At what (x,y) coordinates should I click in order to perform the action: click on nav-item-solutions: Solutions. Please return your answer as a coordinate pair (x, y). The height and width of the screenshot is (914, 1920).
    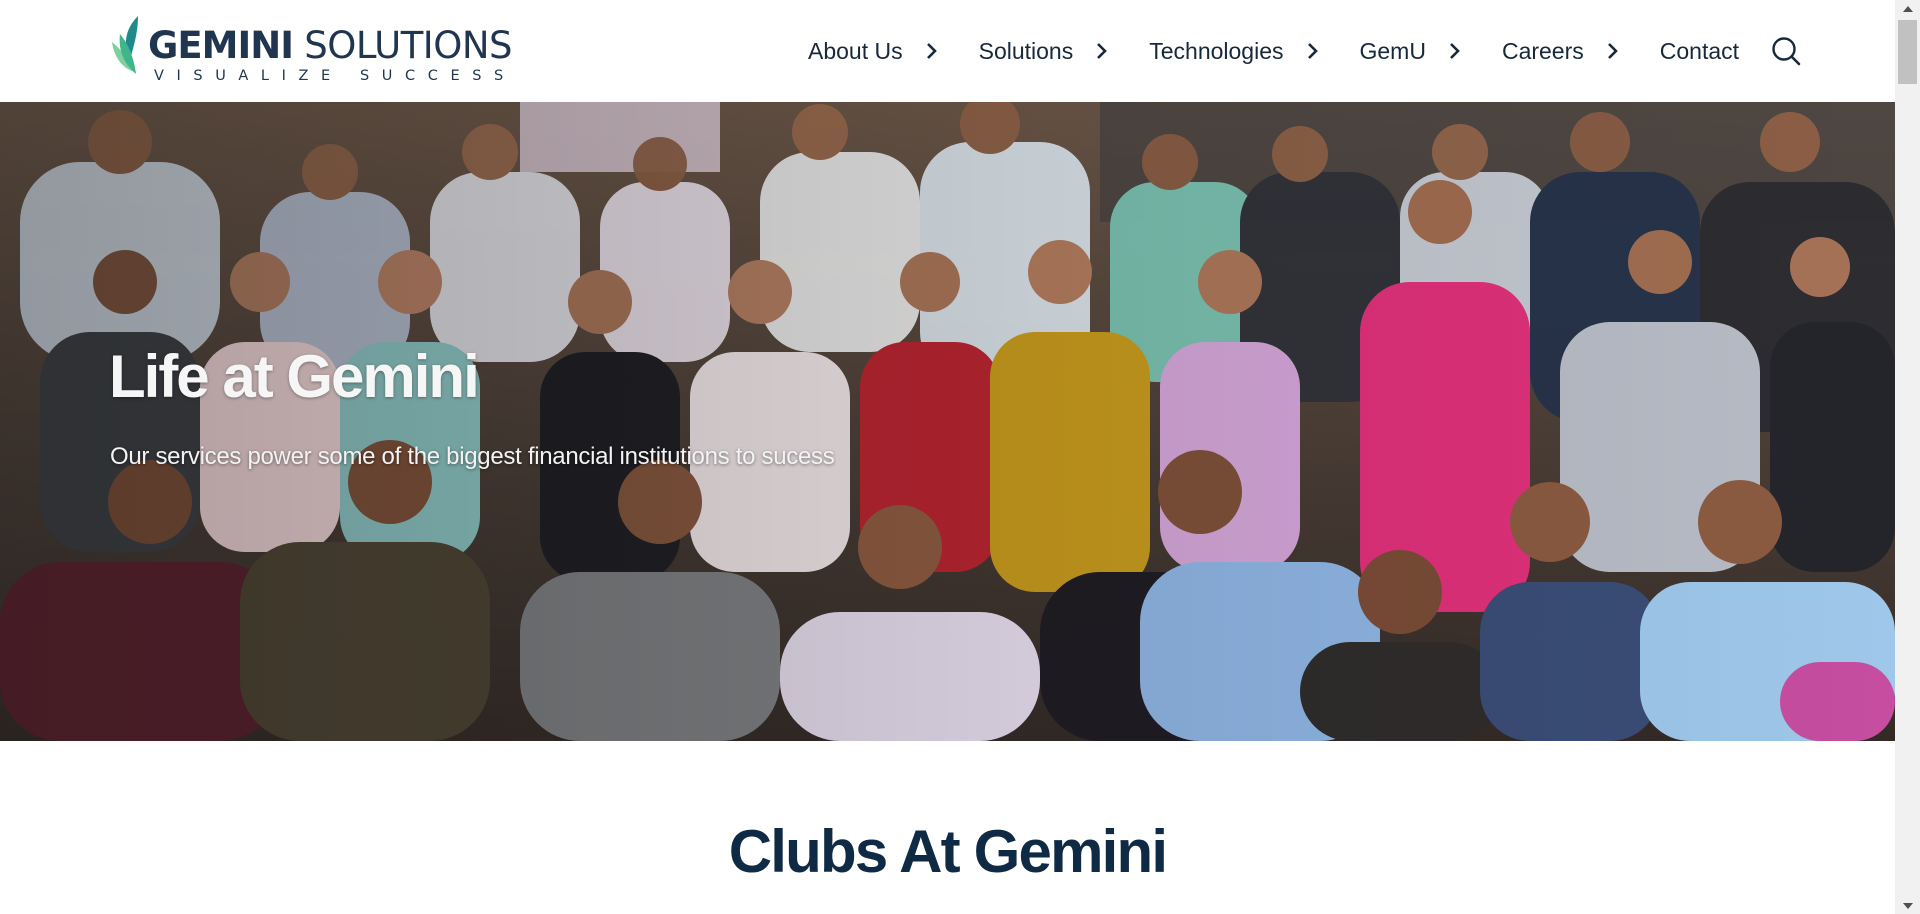
    Looking at the image, I should click on (1064, 51).